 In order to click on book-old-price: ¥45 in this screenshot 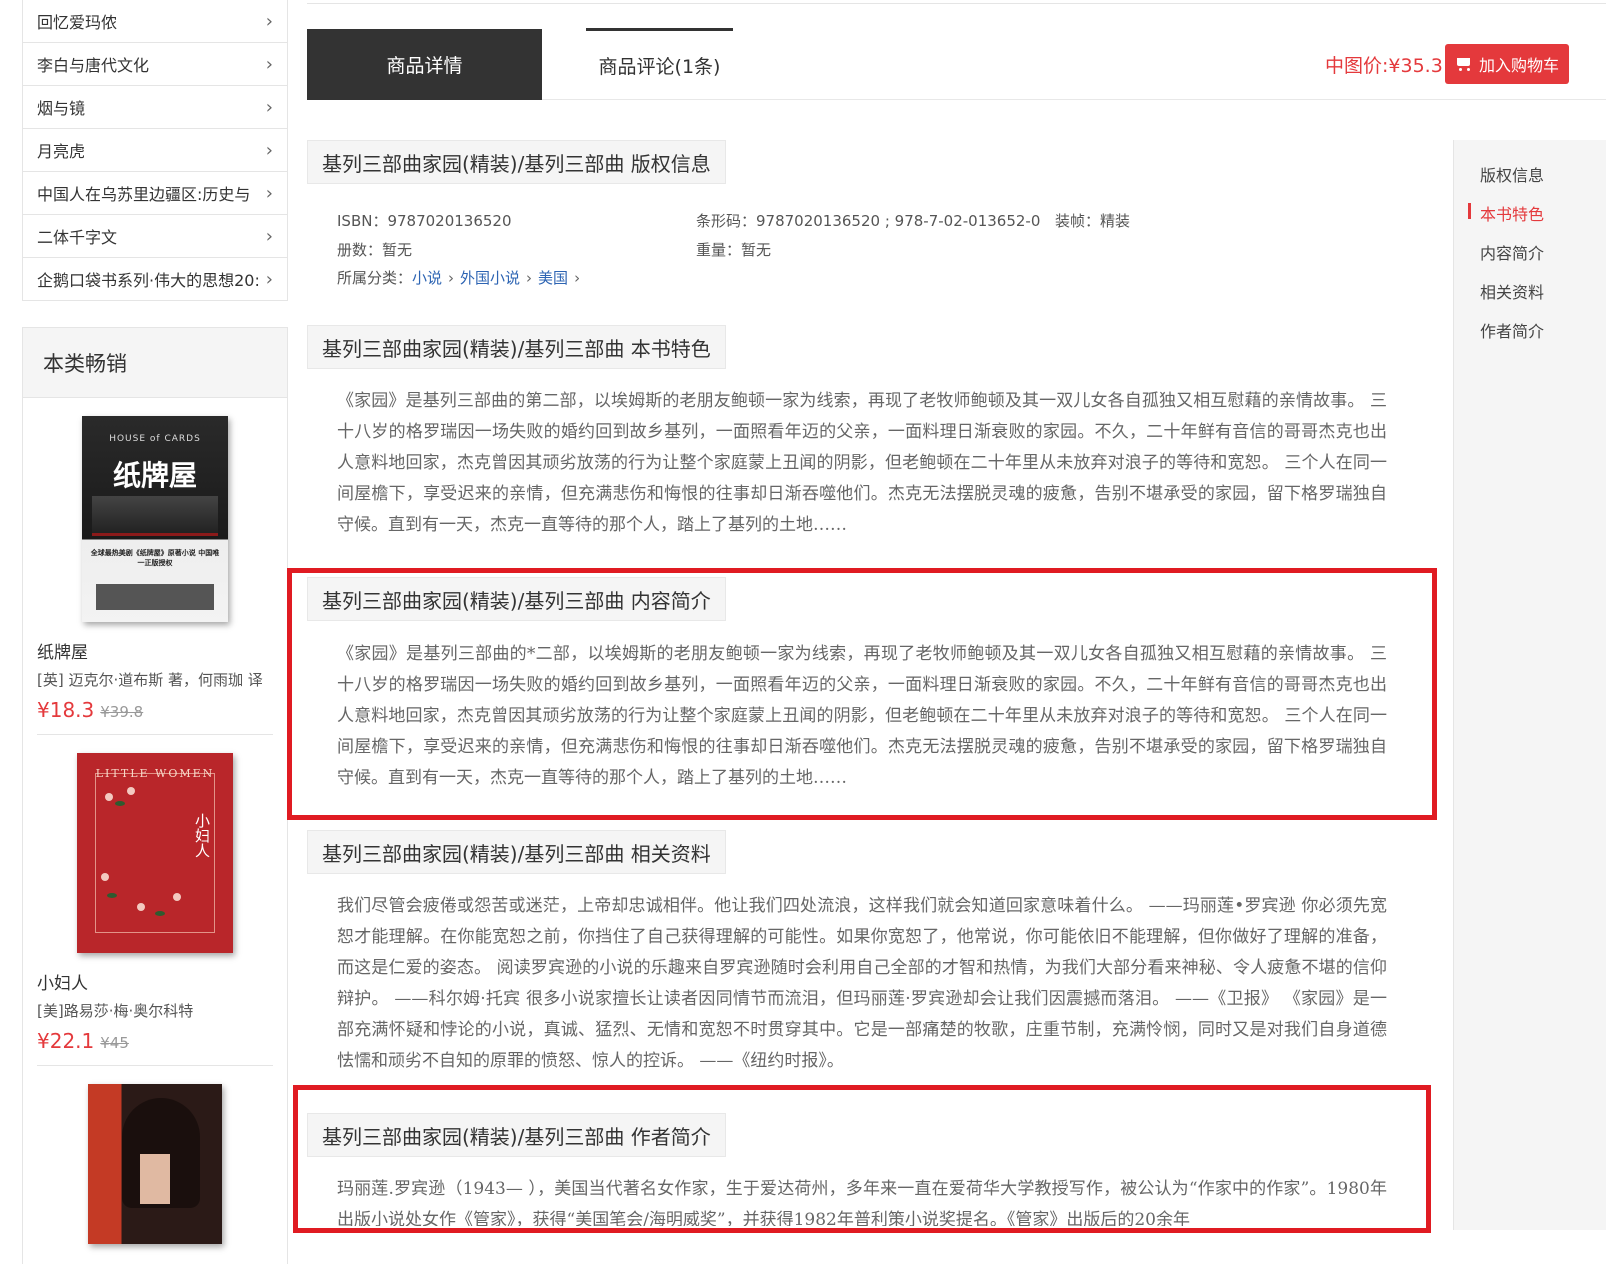, I will do `click(114, 1043)`.